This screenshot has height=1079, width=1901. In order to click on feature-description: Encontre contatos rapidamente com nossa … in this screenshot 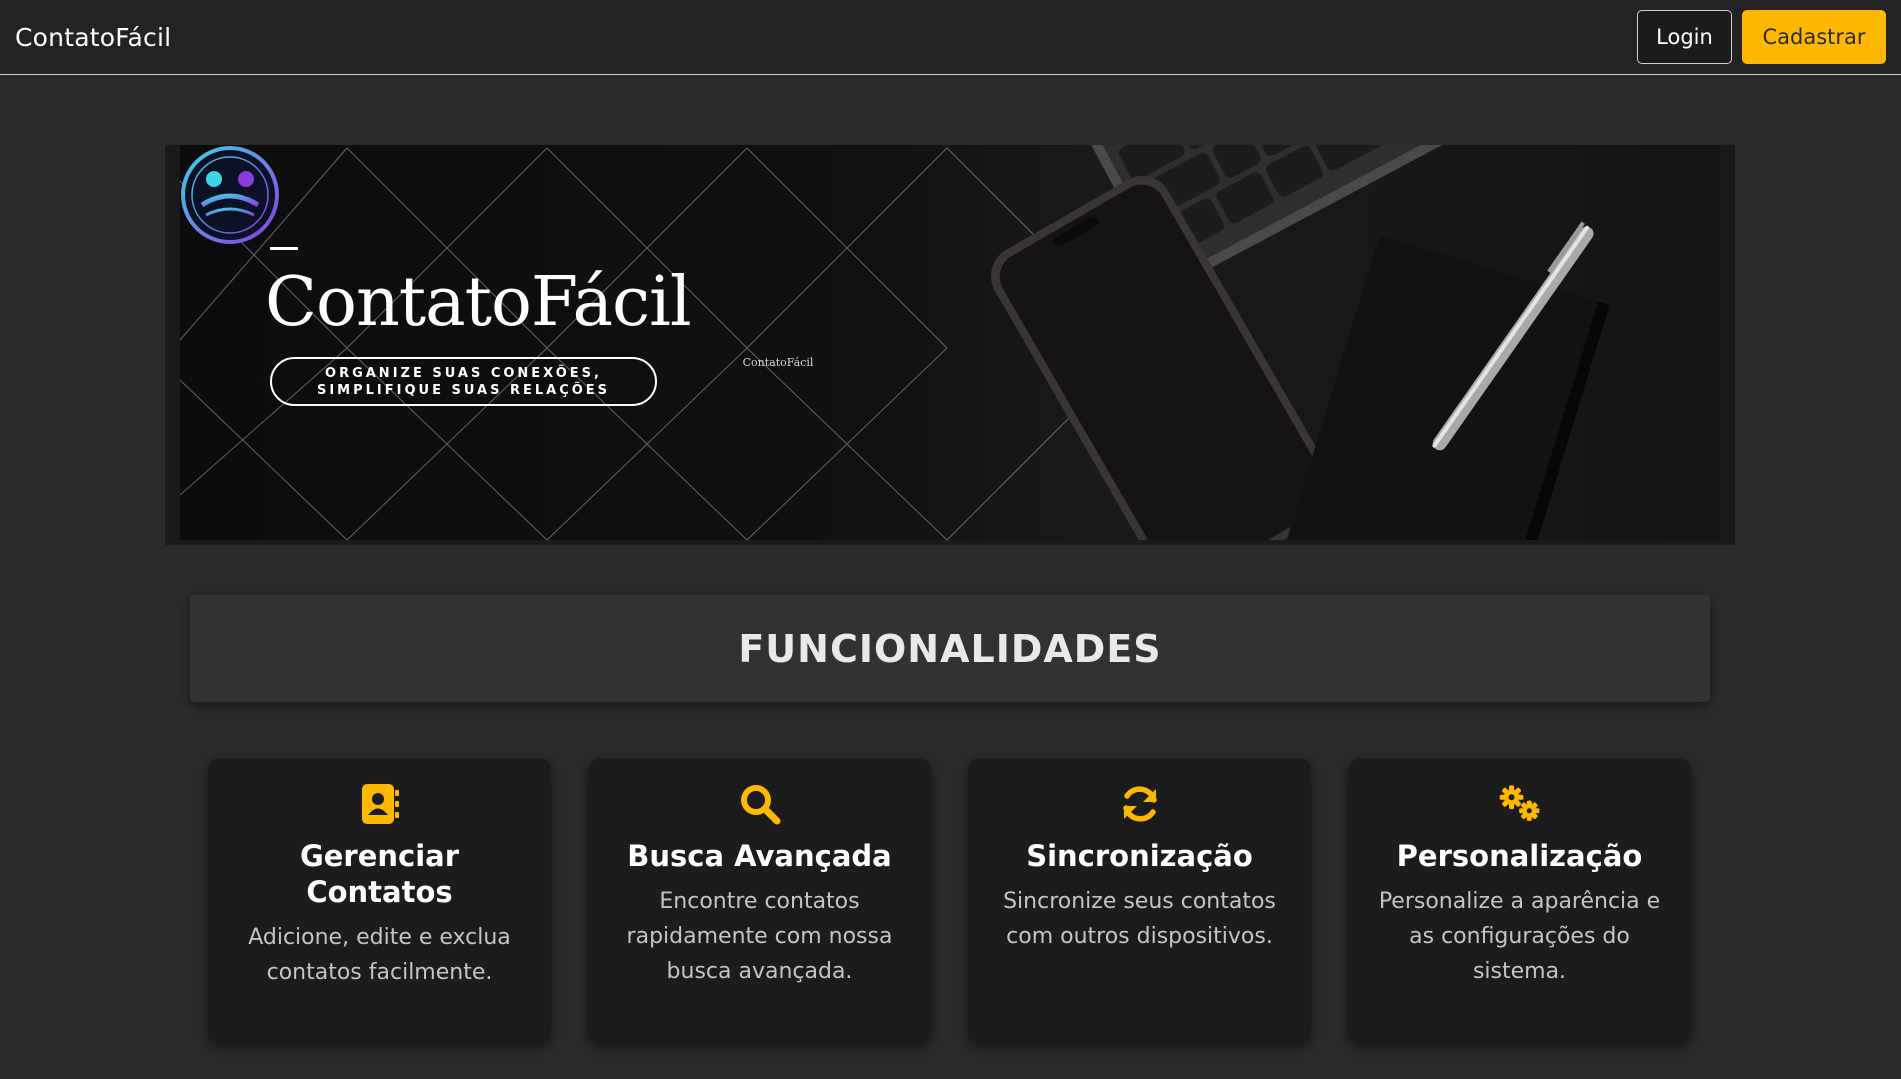, I will do `click(759, 936)`.